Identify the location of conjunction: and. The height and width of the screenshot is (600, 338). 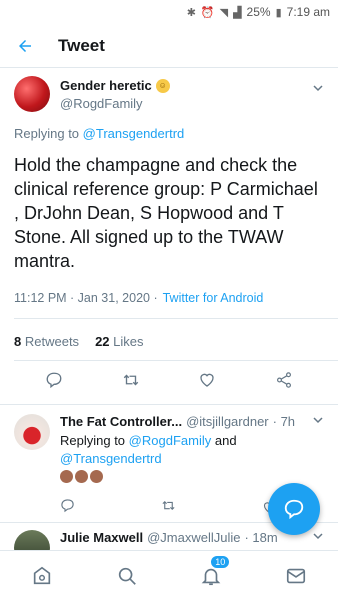
(225, 440).